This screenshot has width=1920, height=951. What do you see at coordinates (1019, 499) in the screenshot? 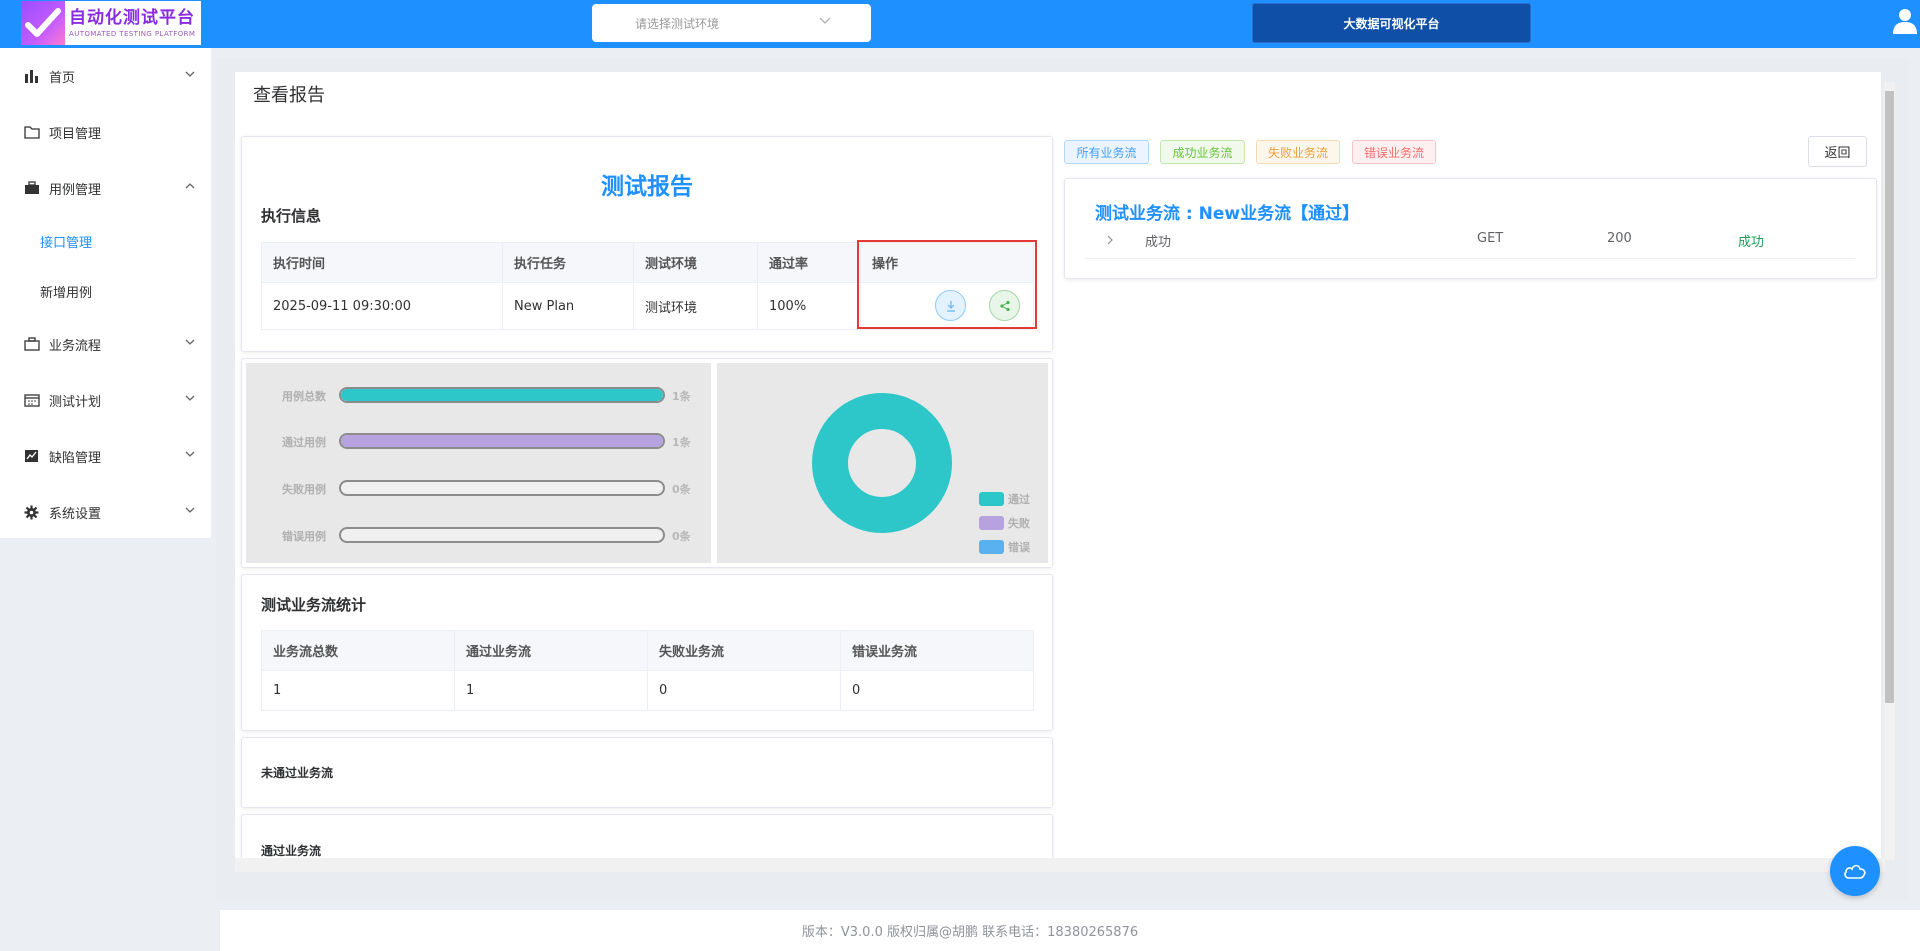
I see `legend-label: 通过` at bounding box center [1019, 499].